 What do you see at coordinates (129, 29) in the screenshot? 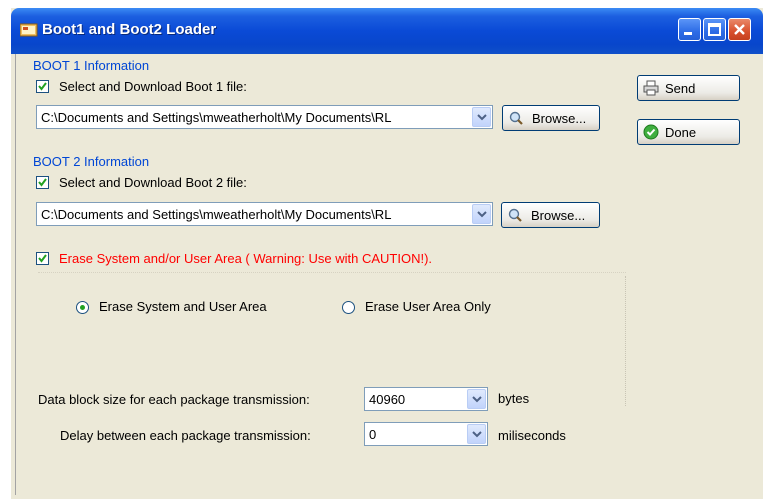
I see `window-title: Boot1 and Boot2 Loader` at bounding box center [129, 29].